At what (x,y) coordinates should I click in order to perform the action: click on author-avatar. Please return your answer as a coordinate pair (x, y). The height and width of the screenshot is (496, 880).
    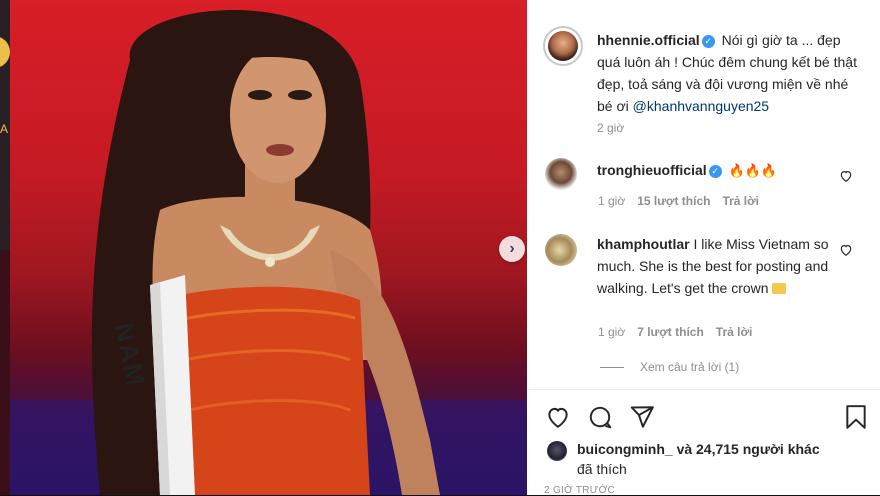
    Looking at the image, I should click on (563, 46).